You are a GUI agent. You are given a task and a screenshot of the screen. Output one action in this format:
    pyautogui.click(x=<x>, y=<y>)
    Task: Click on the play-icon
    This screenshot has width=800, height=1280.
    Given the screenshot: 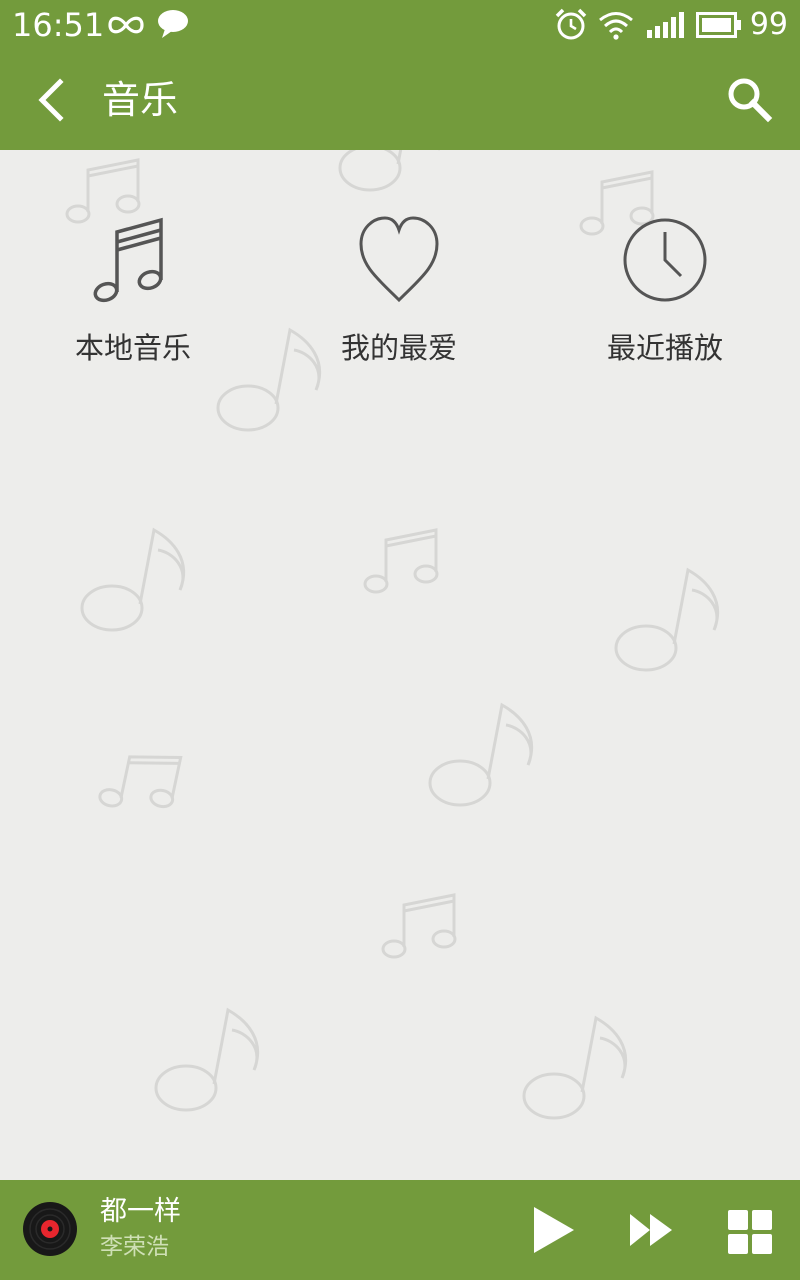 What is the action you would take?
    pyautogui.click(x=552, y=1230)
    